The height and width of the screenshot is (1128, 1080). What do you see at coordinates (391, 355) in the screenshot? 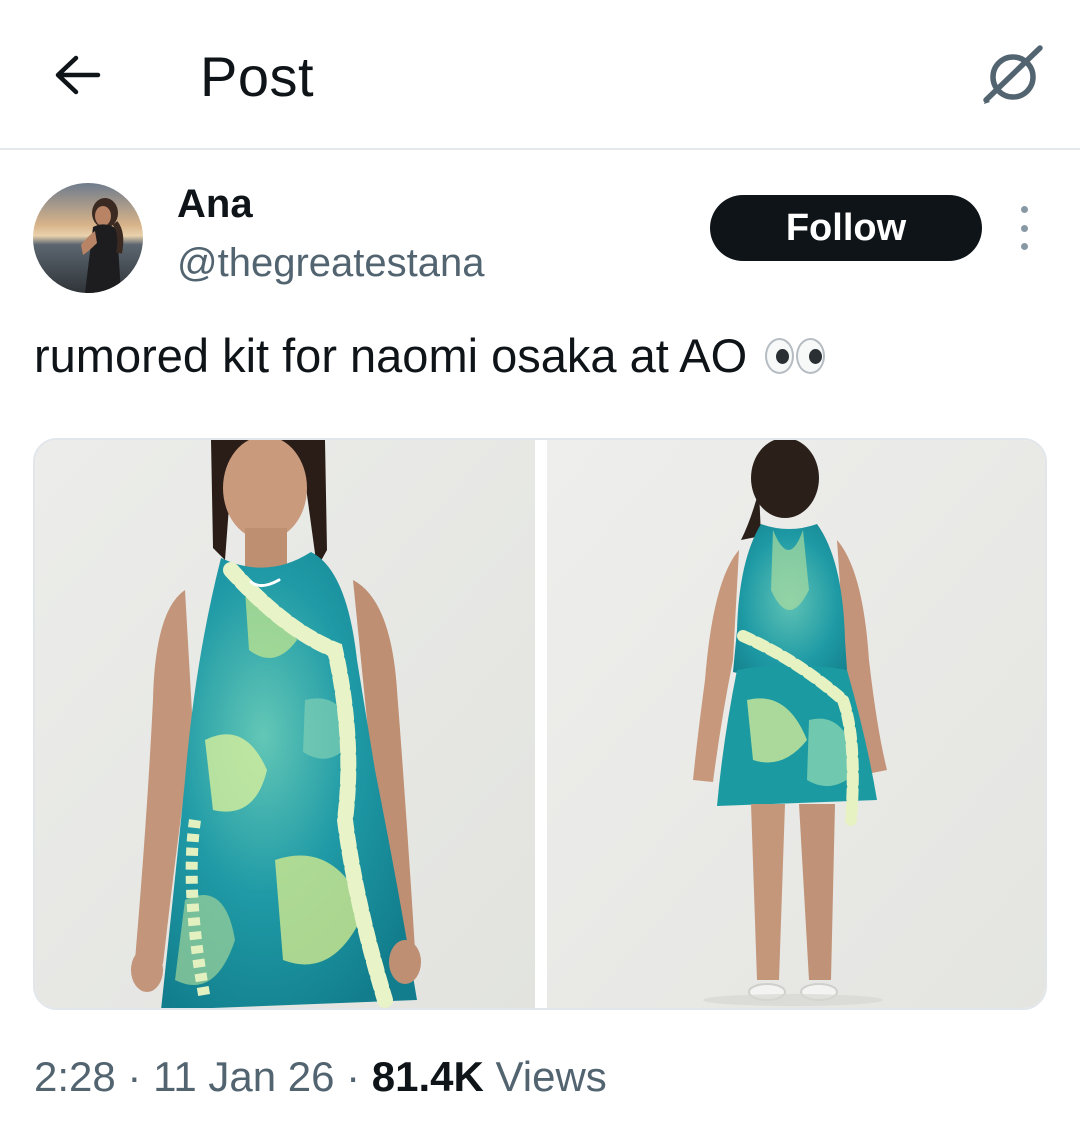
I see `post-text: rumored kit for naomi osaka at AO` at bounding box center [391, 355].